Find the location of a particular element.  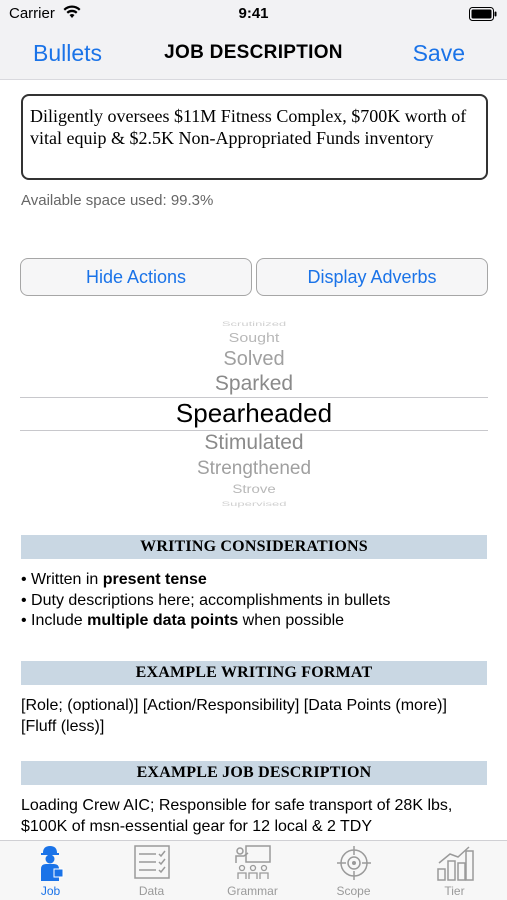

status-bar: Carrier 9:41 is located at coordinates (253, 15).